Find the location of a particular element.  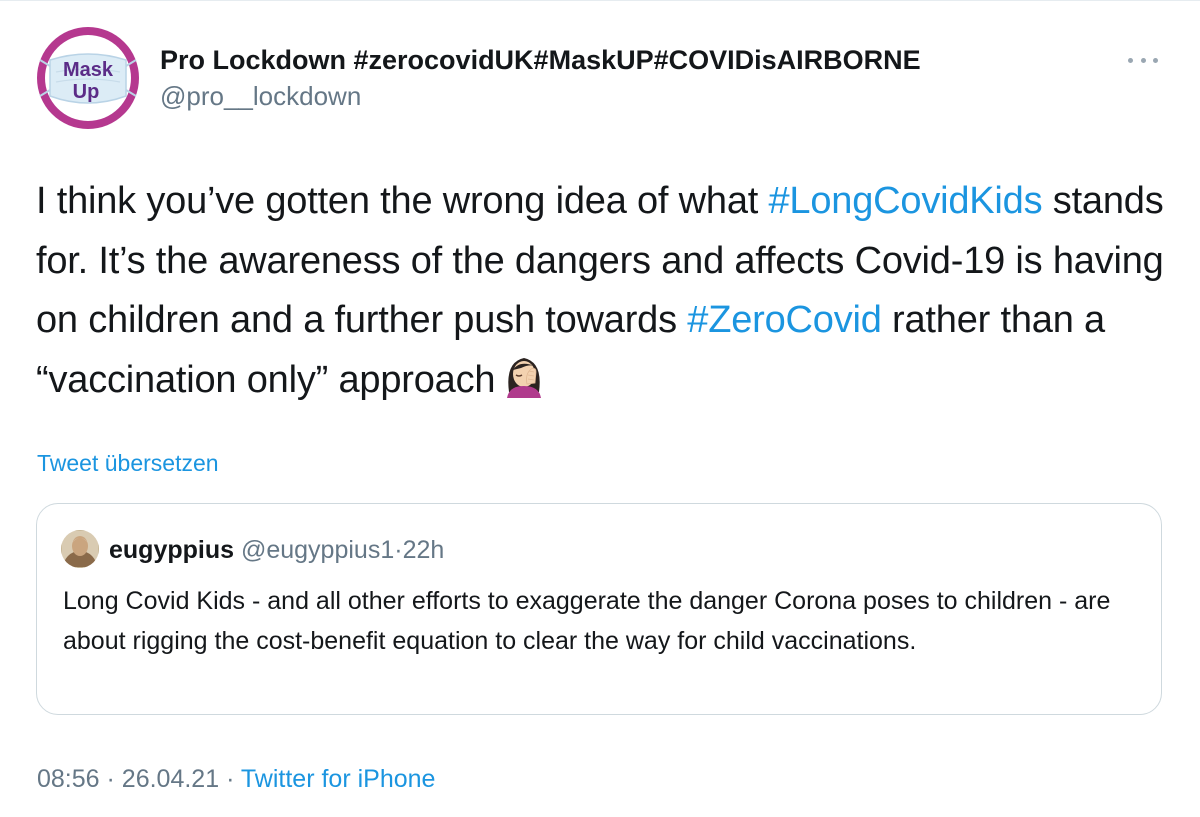

author-avatar: Mask Up is located at coordinates (88, 78).